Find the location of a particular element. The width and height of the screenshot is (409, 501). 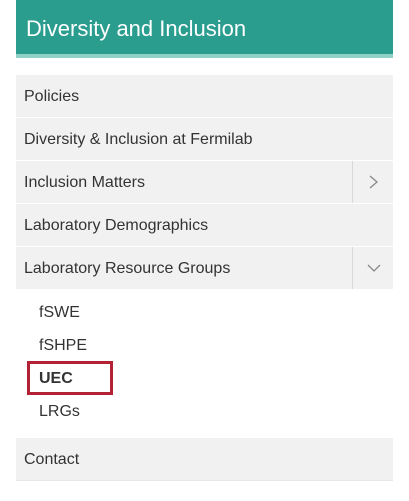

nav-item-policies: Policies is located at coordinates (204, 96).